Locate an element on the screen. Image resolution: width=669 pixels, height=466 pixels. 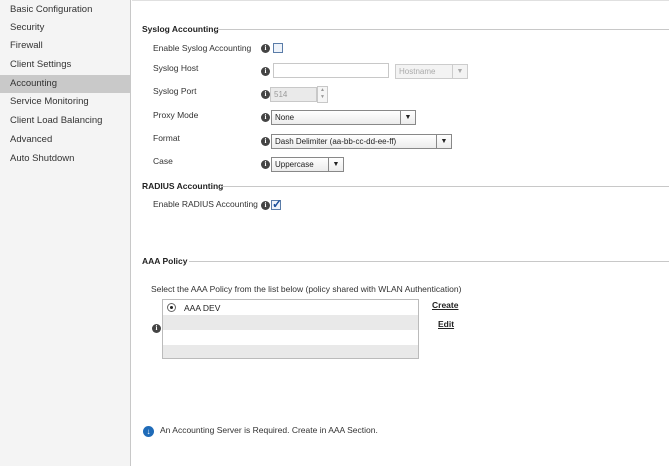
sidebar-item-firewall: Firewall is located at coordinates (65, 46).